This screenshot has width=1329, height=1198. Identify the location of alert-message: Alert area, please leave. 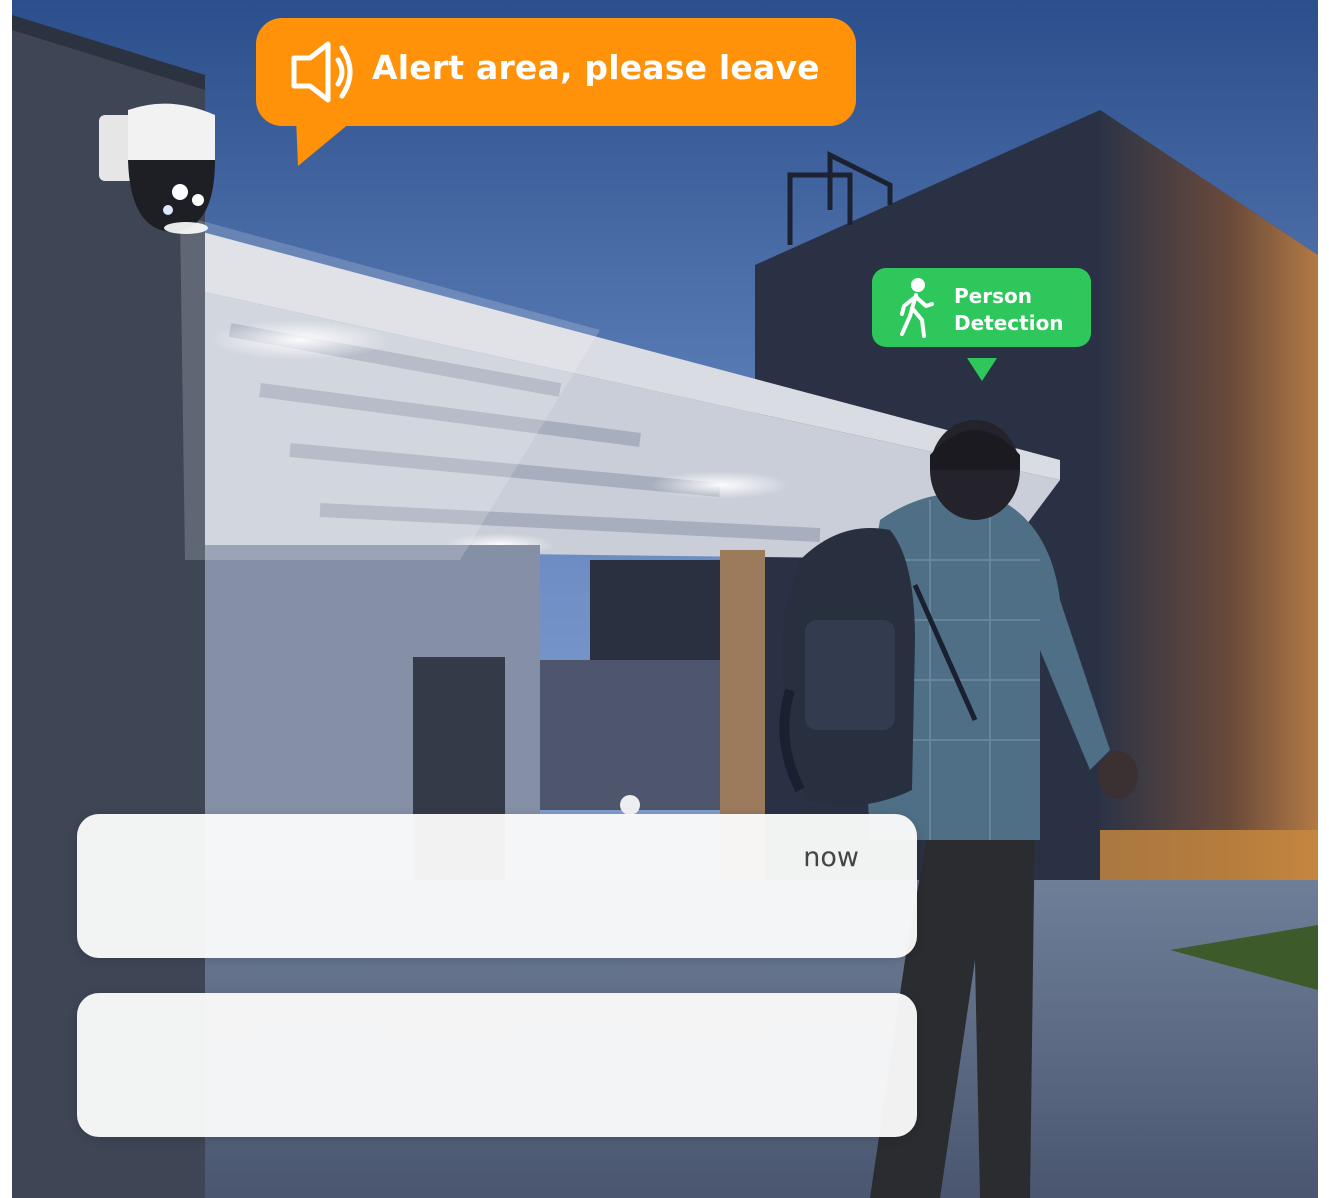
(596, 67).